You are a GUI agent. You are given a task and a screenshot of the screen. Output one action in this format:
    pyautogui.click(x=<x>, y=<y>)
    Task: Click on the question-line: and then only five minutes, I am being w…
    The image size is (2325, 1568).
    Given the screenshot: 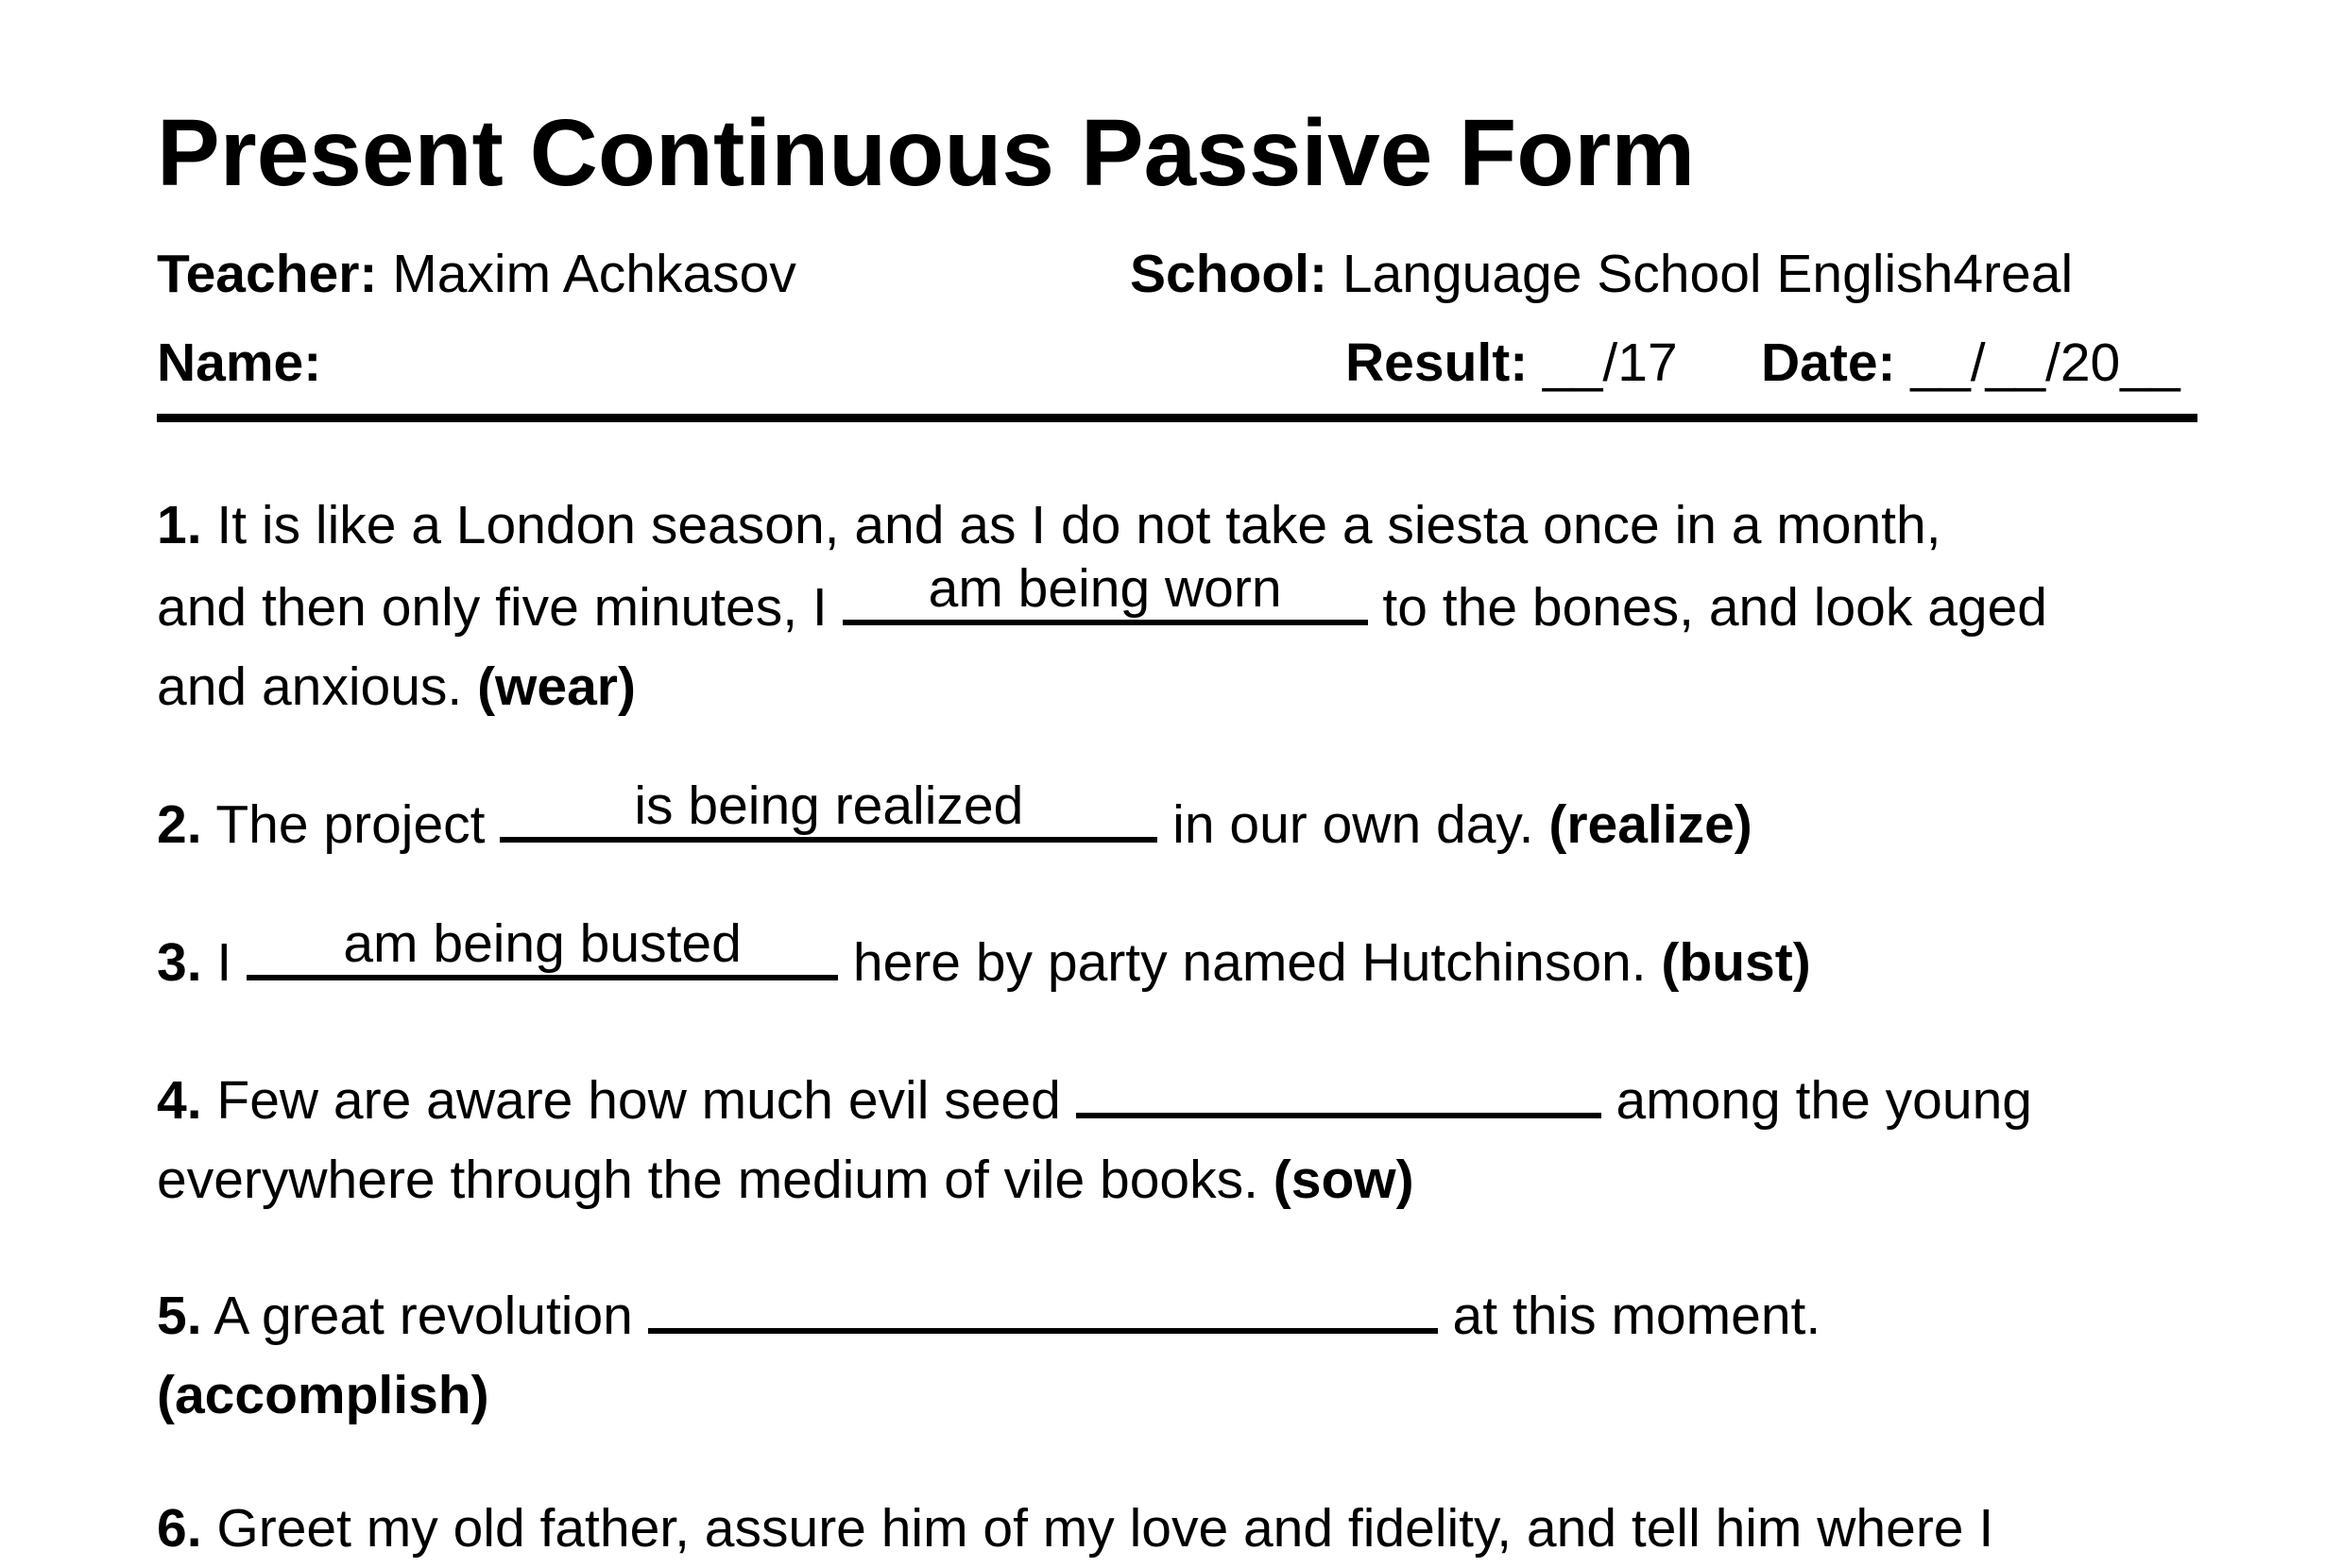 What is the action you would take?
    pyautogui.click(x=1102, y=602)
    